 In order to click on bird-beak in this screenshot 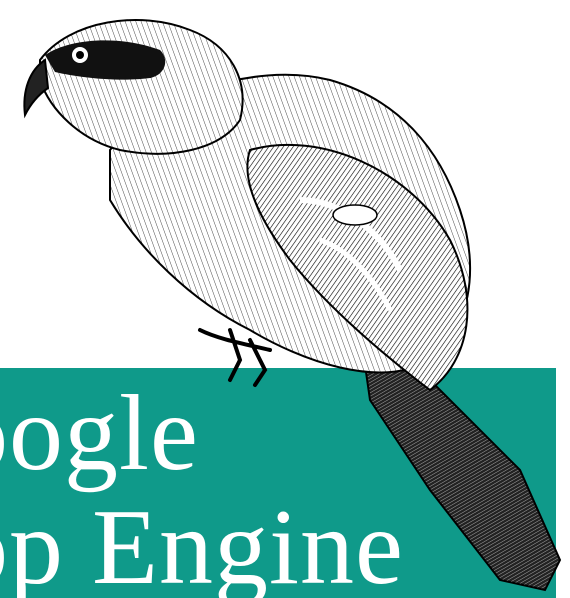, I will do `click(36, 88)`.